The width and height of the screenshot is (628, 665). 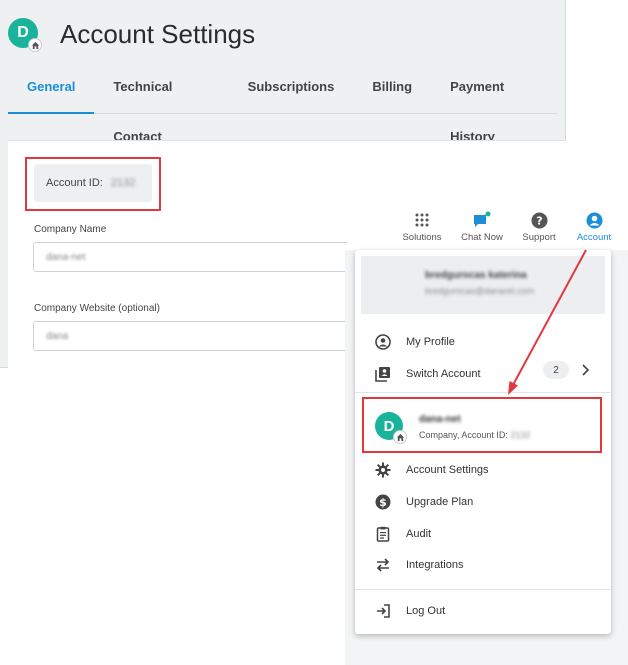 What do you see at coordinates (482, 425) in the screenshot?
I see `current-account-highlight` at bounding box center [482, 425].